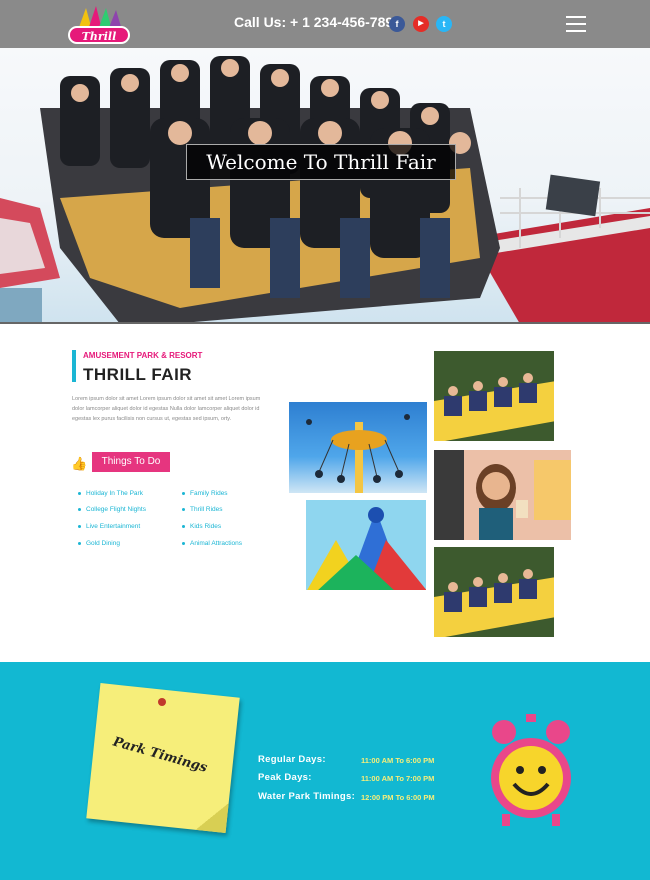 Image resolution: width=650 pixels, height=880 pixels. I want to click on timing-value: 11:00 AM To 7:00 PM, so click(398, 778).